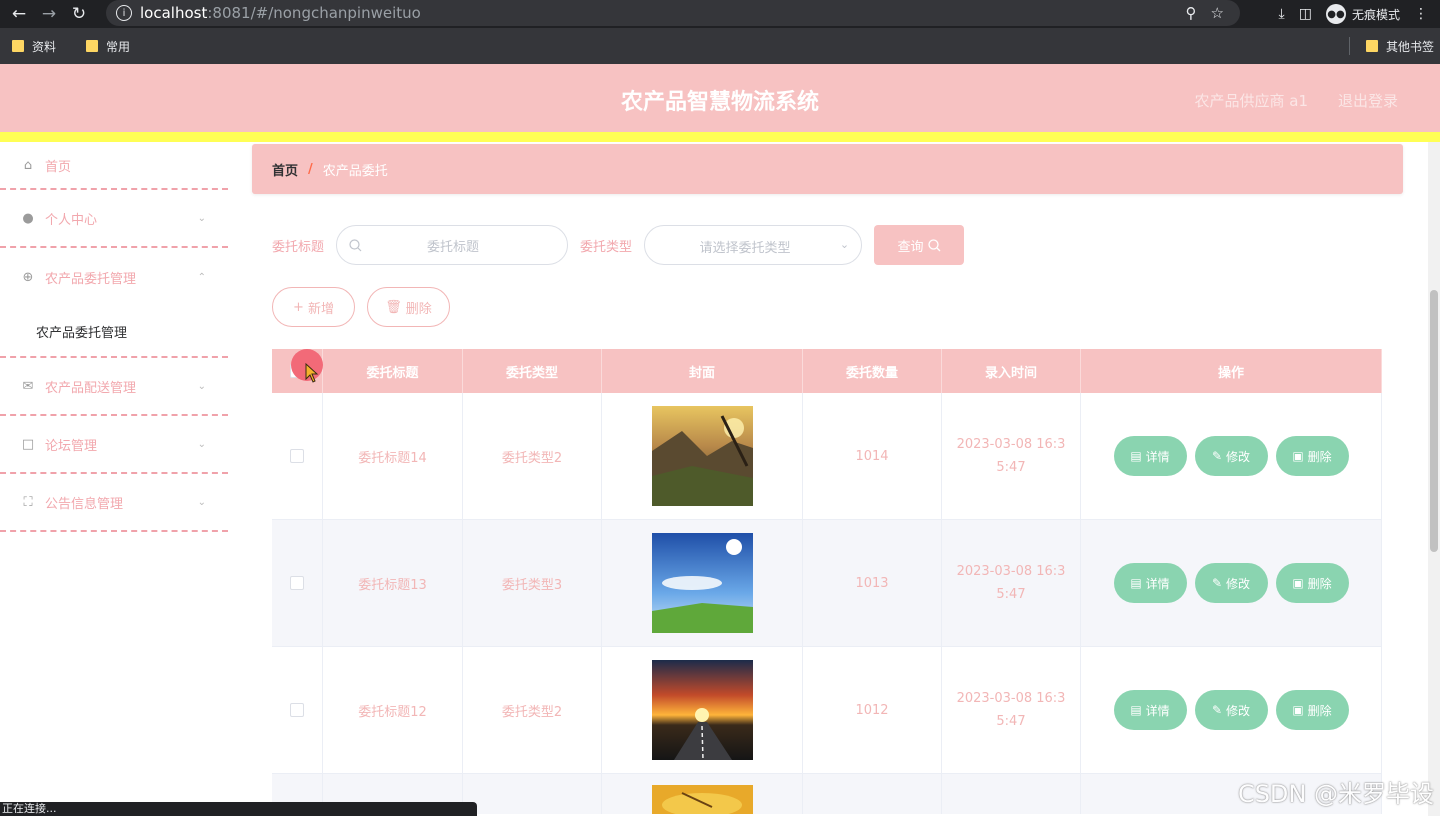 Image resolution: width=1440 pixels, height=816 pixels. What do you see at coordinates (44, 46) in the screenshot?
I see `bookmark-label: 资料` at bounding box center [44, 46].